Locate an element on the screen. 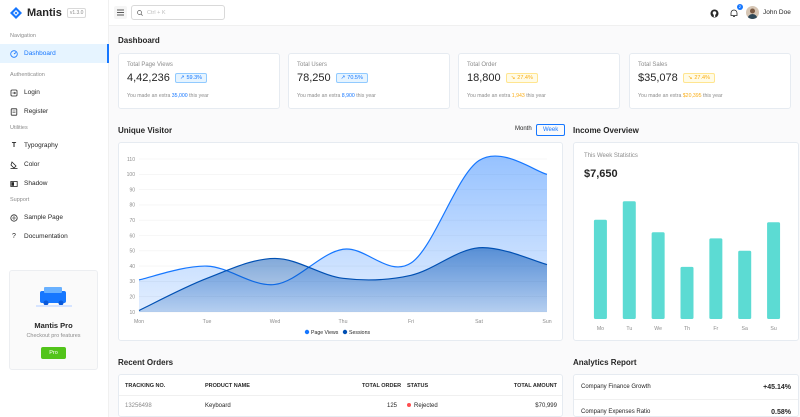  stat-value: 78,250 is located at coordinates (314, 78).